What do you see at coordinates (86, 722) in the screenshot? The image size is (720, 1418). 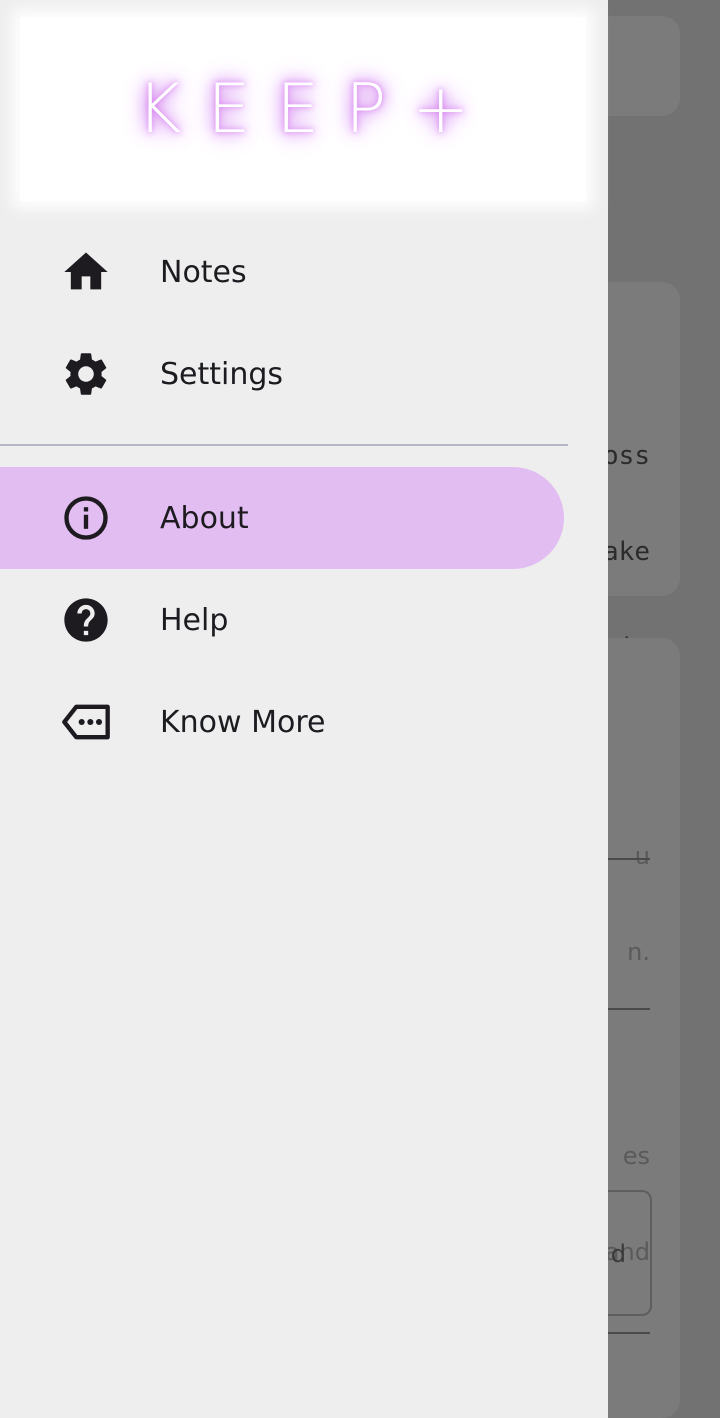 I see `label-more-icon` at bounding box center [86, 722].